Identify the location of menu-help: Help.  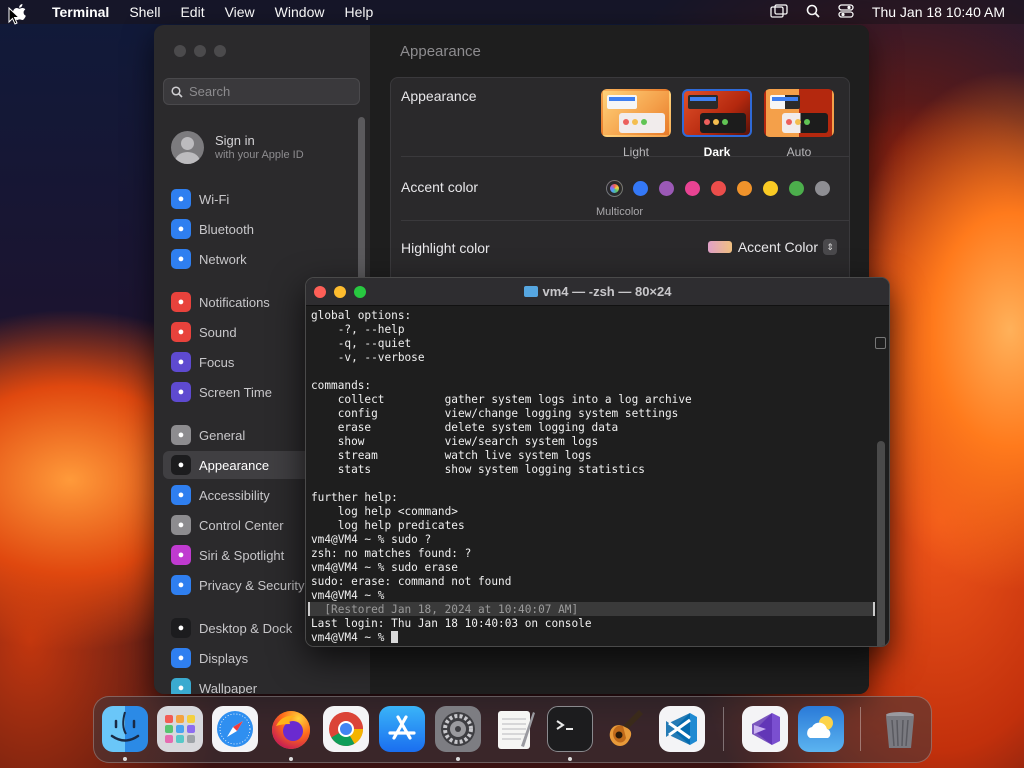
(358, 12).